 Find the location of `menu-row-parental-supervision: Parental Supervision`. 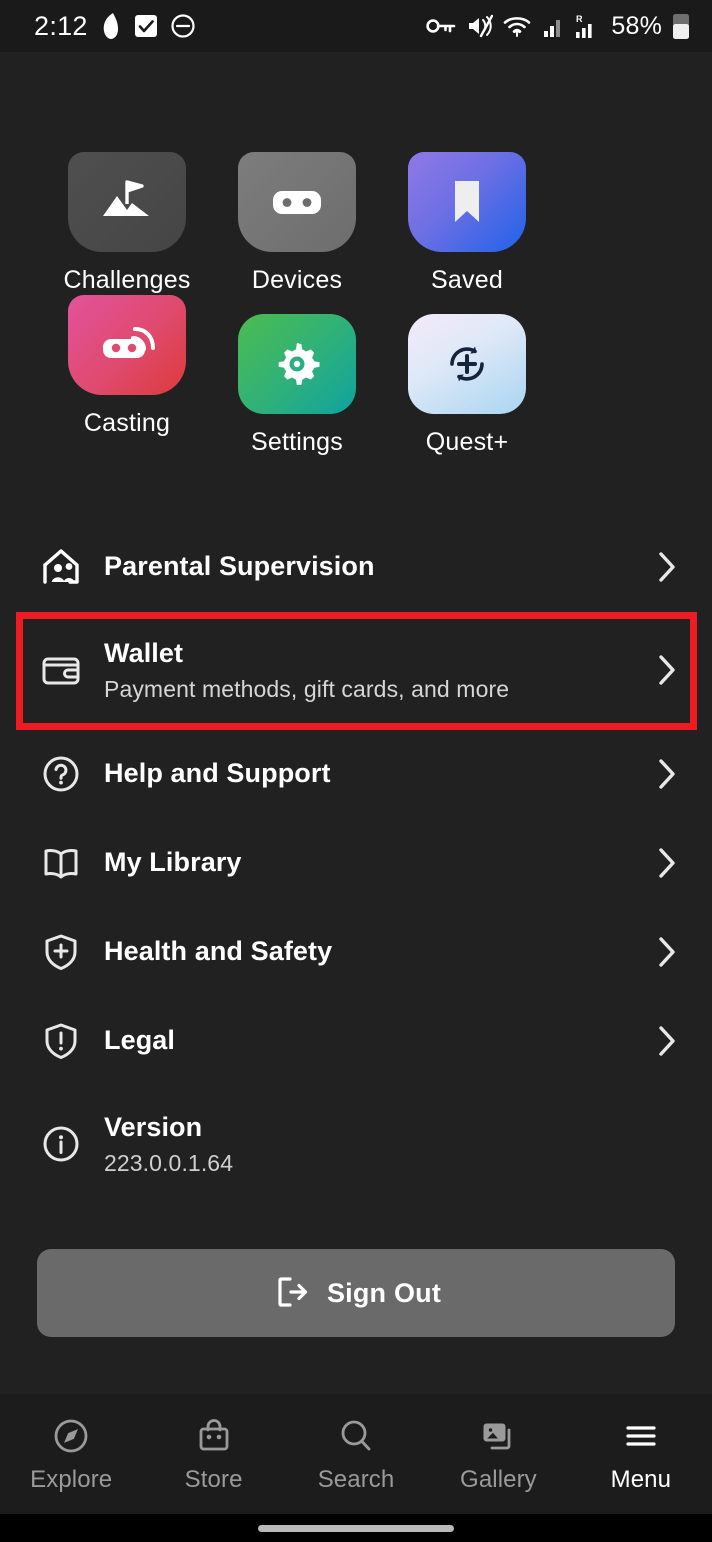

menu-row-parental-supervision: Parental Supervision is located at coordinates (356, 566).